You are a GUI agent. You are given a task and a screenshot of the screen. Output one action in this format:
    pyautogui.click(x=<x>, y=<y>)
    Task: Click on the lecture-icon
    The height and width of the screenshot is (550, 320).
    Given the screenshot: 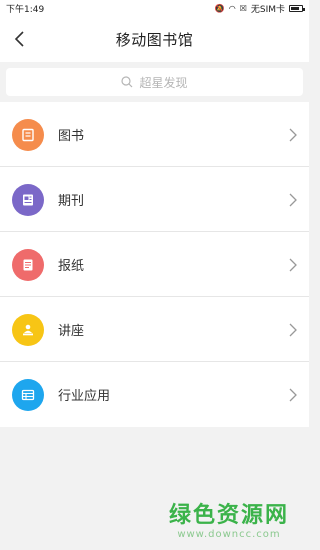 What is the action you would take?
    pyautogui.click(x=28, y=329)
    